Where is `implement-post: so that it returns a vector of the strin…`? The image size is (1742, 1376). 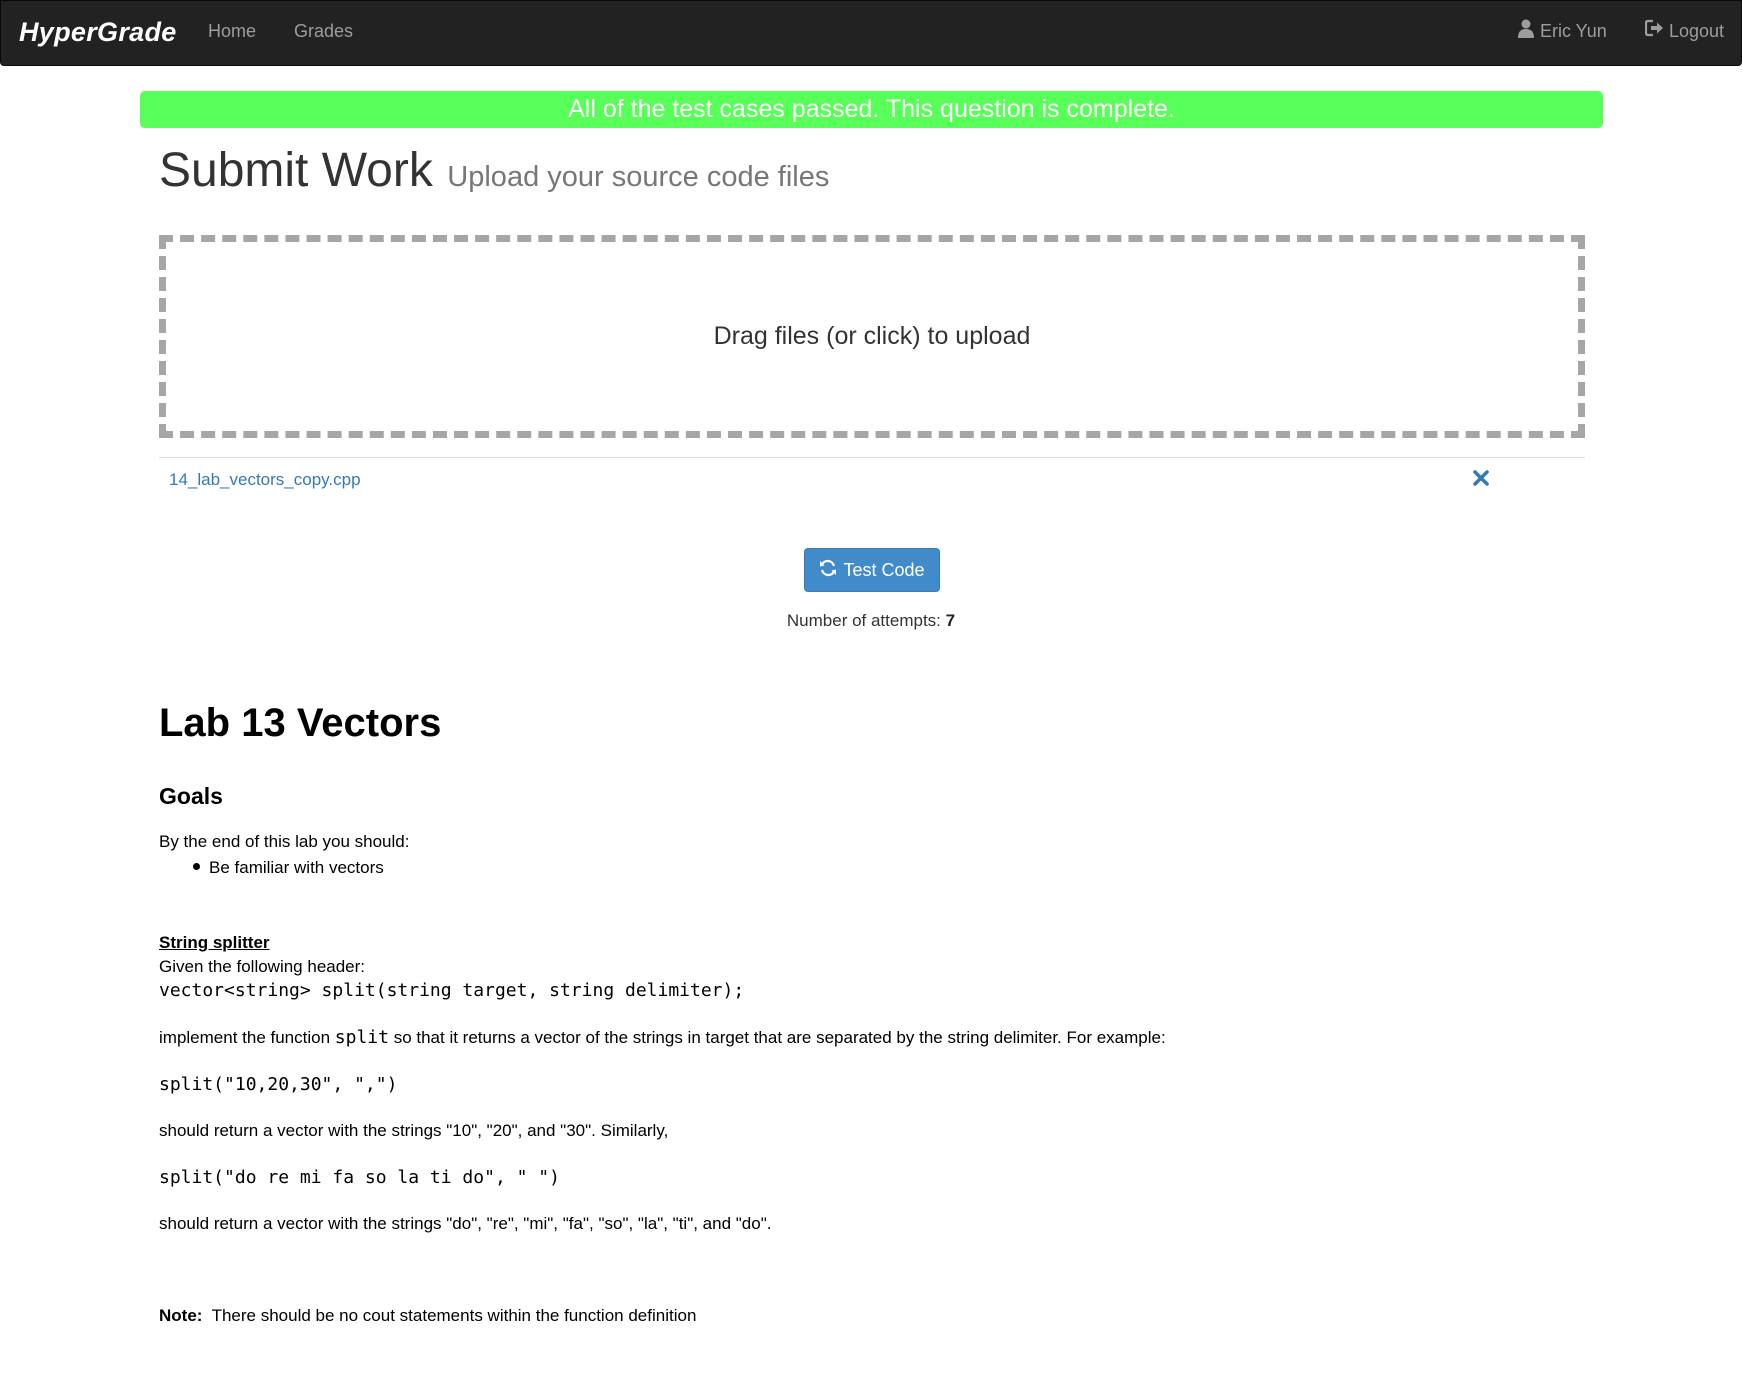 implement-post: so that it returns a vector of the strin… is located at coordinates (779, 1037).